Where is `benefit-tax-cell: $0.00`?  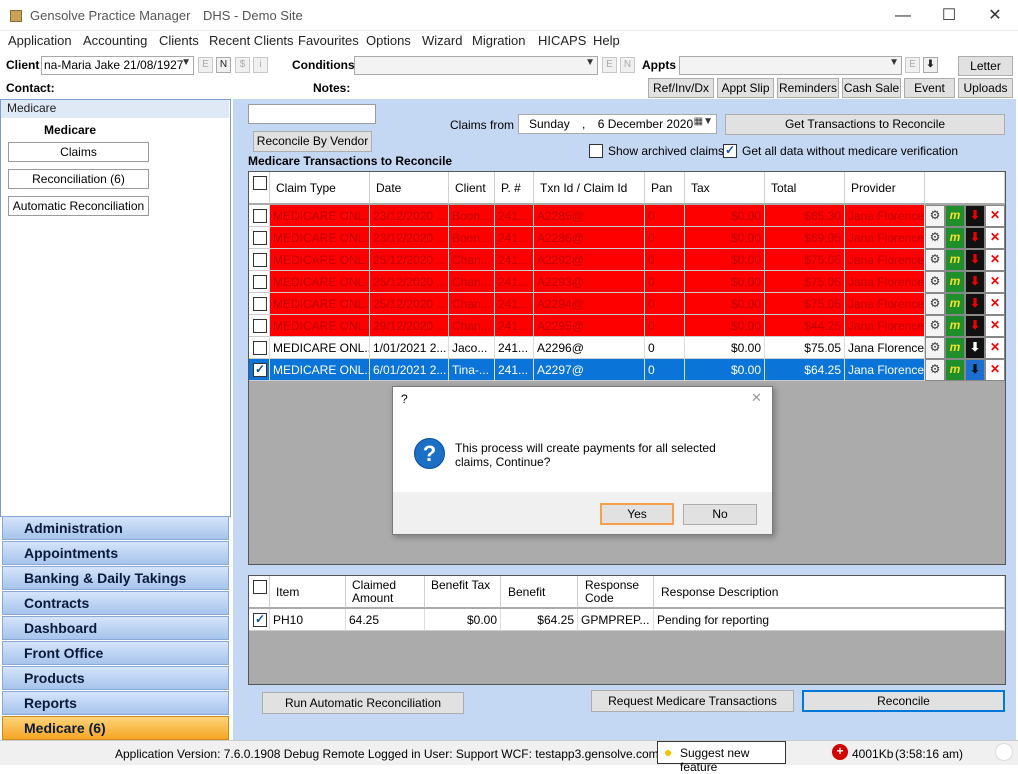
benefit-tax-cell: $0.00 is located at coordinates (463, 620).